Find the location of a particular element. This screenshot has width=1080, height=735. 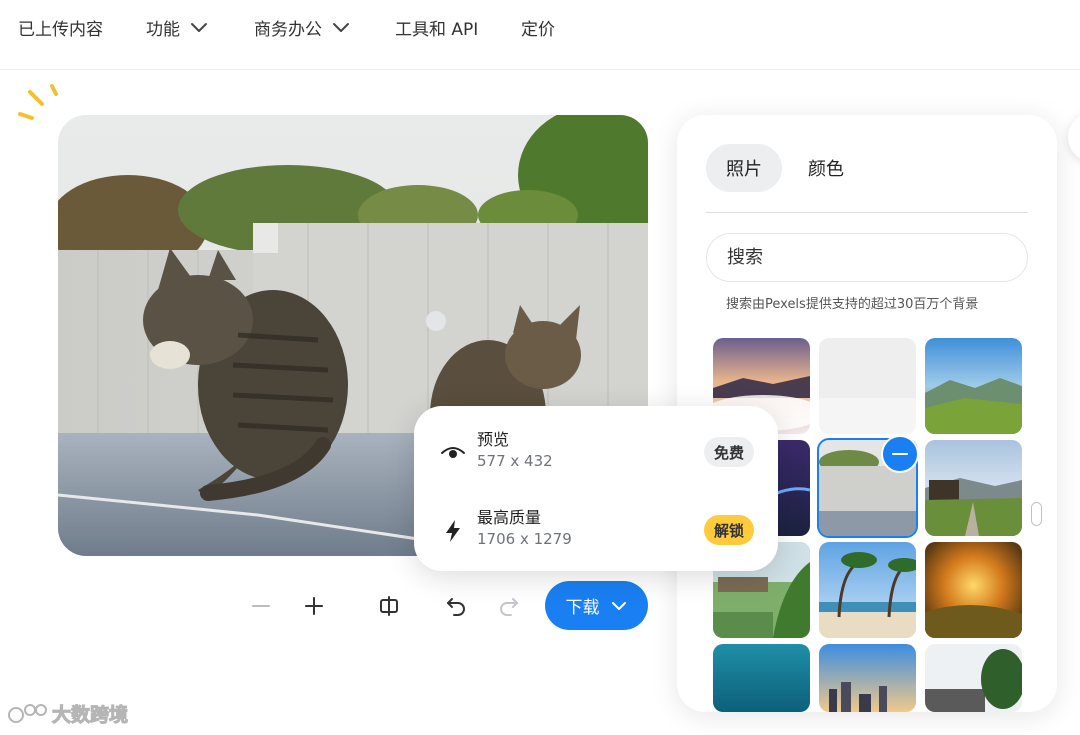

tab-colors-label: 颜色 is located at coordinates (826, 169).